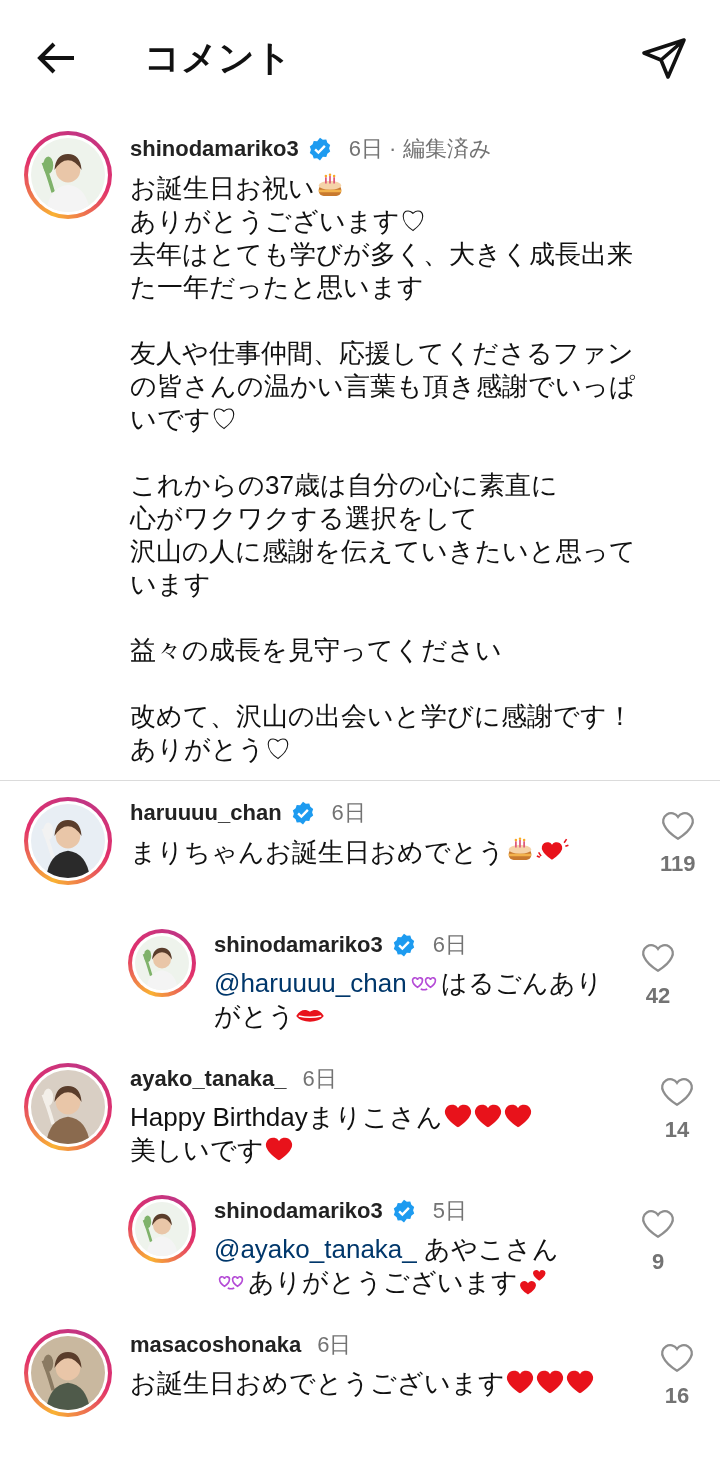 This screenshot has height=1459, width=720. I want to click on username: haruuuu_chan, so click(206, 813).